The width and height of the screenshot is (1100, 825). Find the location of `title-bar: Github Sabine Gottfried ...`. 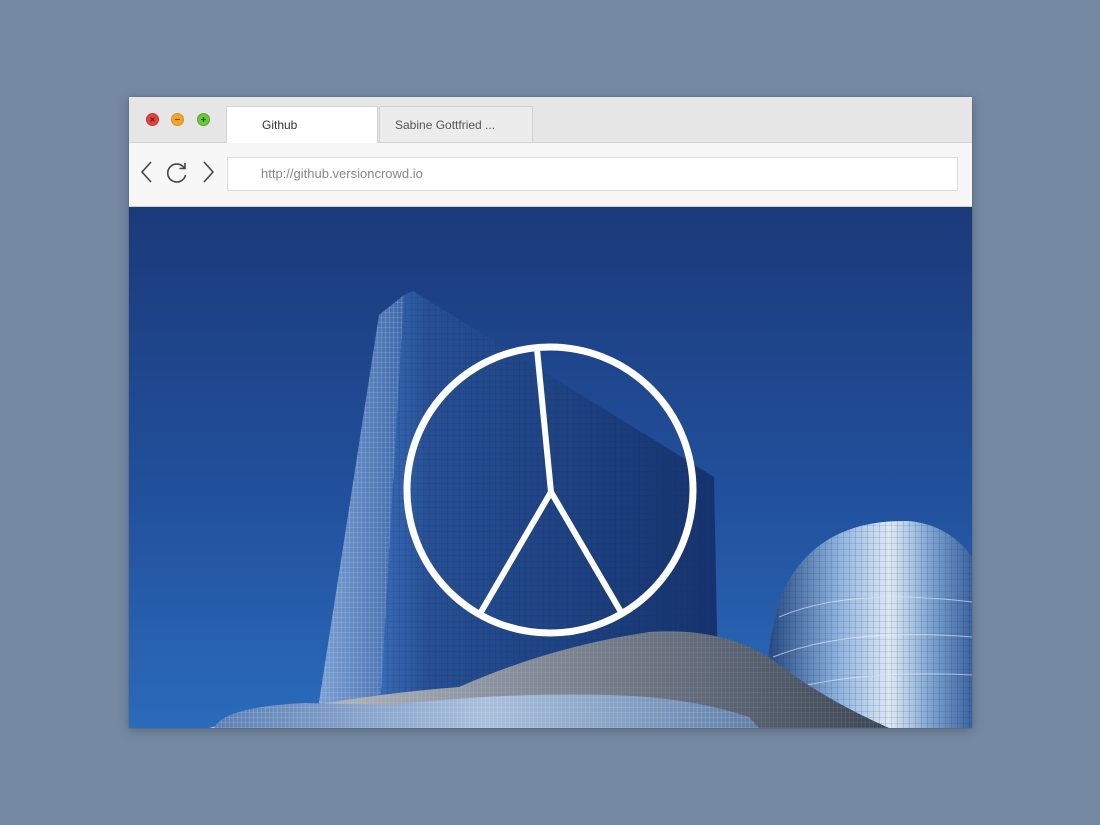

title-bar: Github Sabine Gottfried ... is located at coordinates (550, 120).